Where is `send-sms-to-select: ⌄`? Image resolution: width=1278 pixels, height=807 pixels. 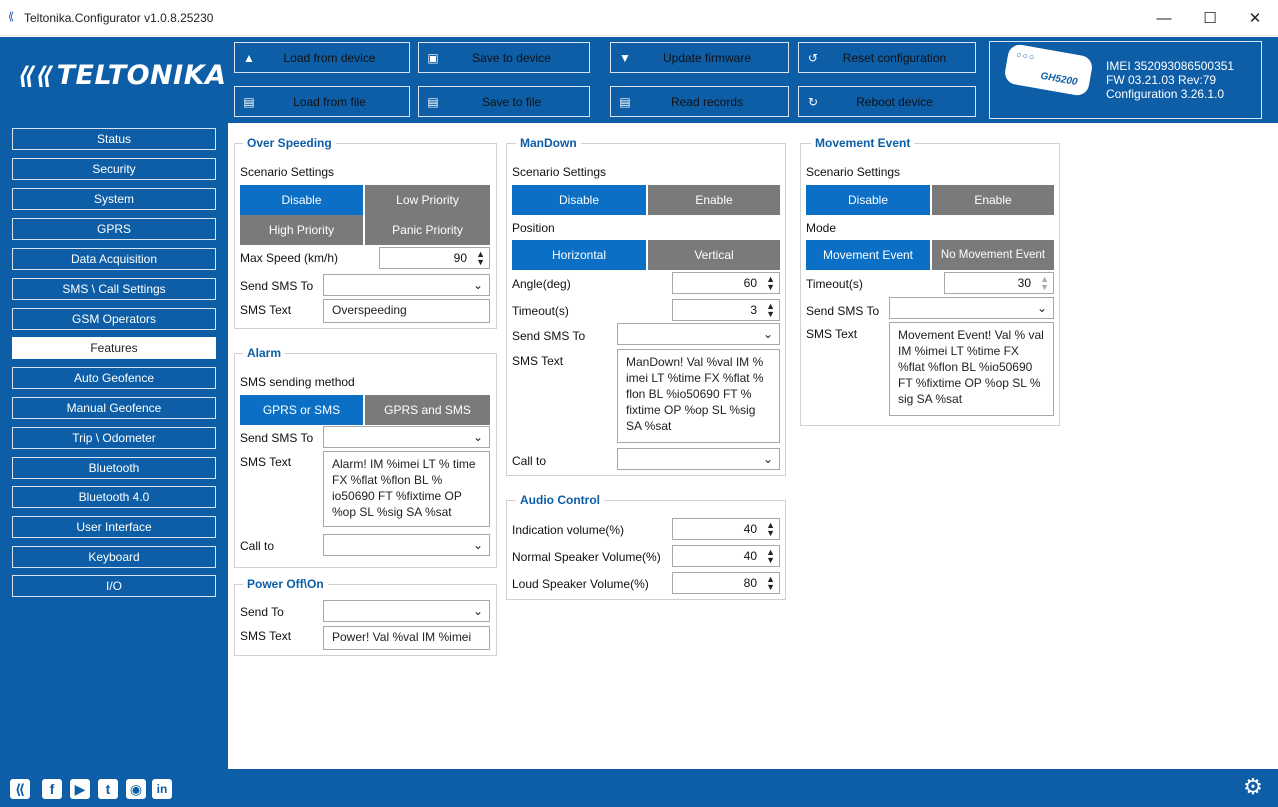
send-sms-to-select: ⌄ is located at coordinates (406, 285).